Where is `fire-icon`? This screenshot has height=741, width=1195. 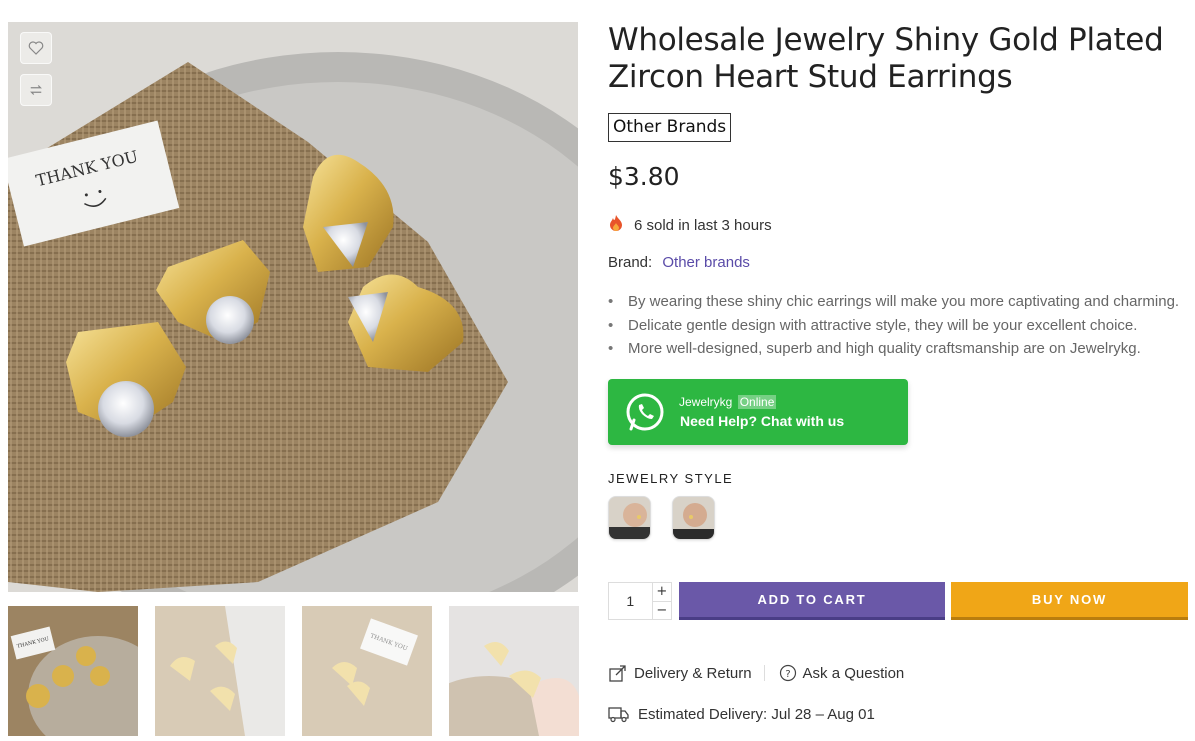
fire-icon is located at coordinates (616, 225).